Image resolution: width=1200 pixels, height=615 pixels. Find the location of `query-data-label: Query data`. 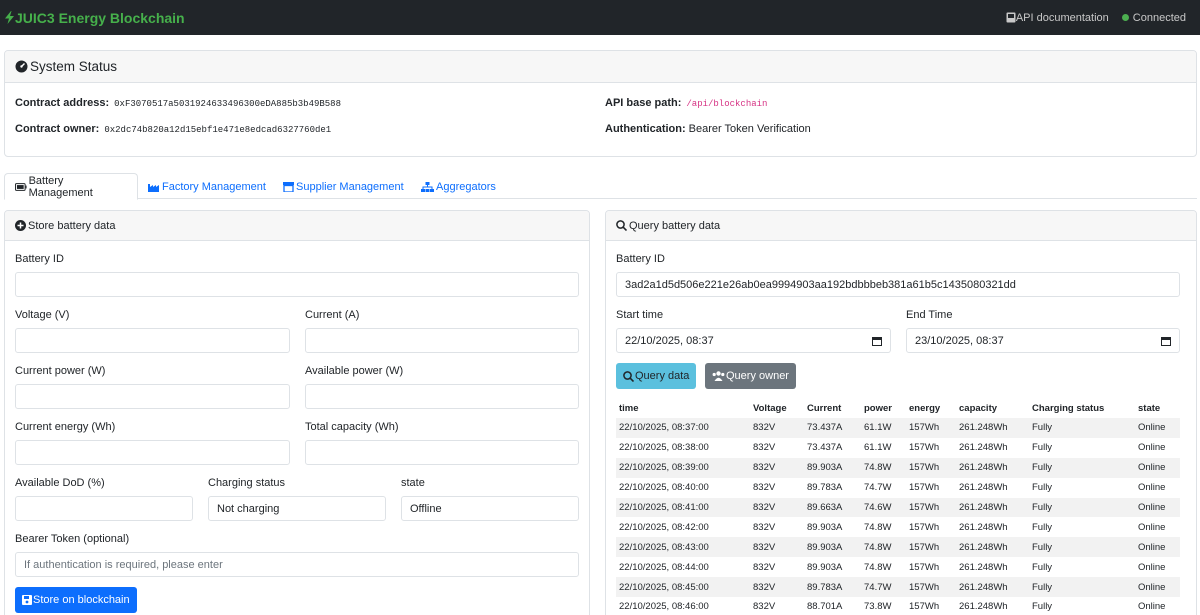

query-data-label: Query data is located at coordinates (662, 376).